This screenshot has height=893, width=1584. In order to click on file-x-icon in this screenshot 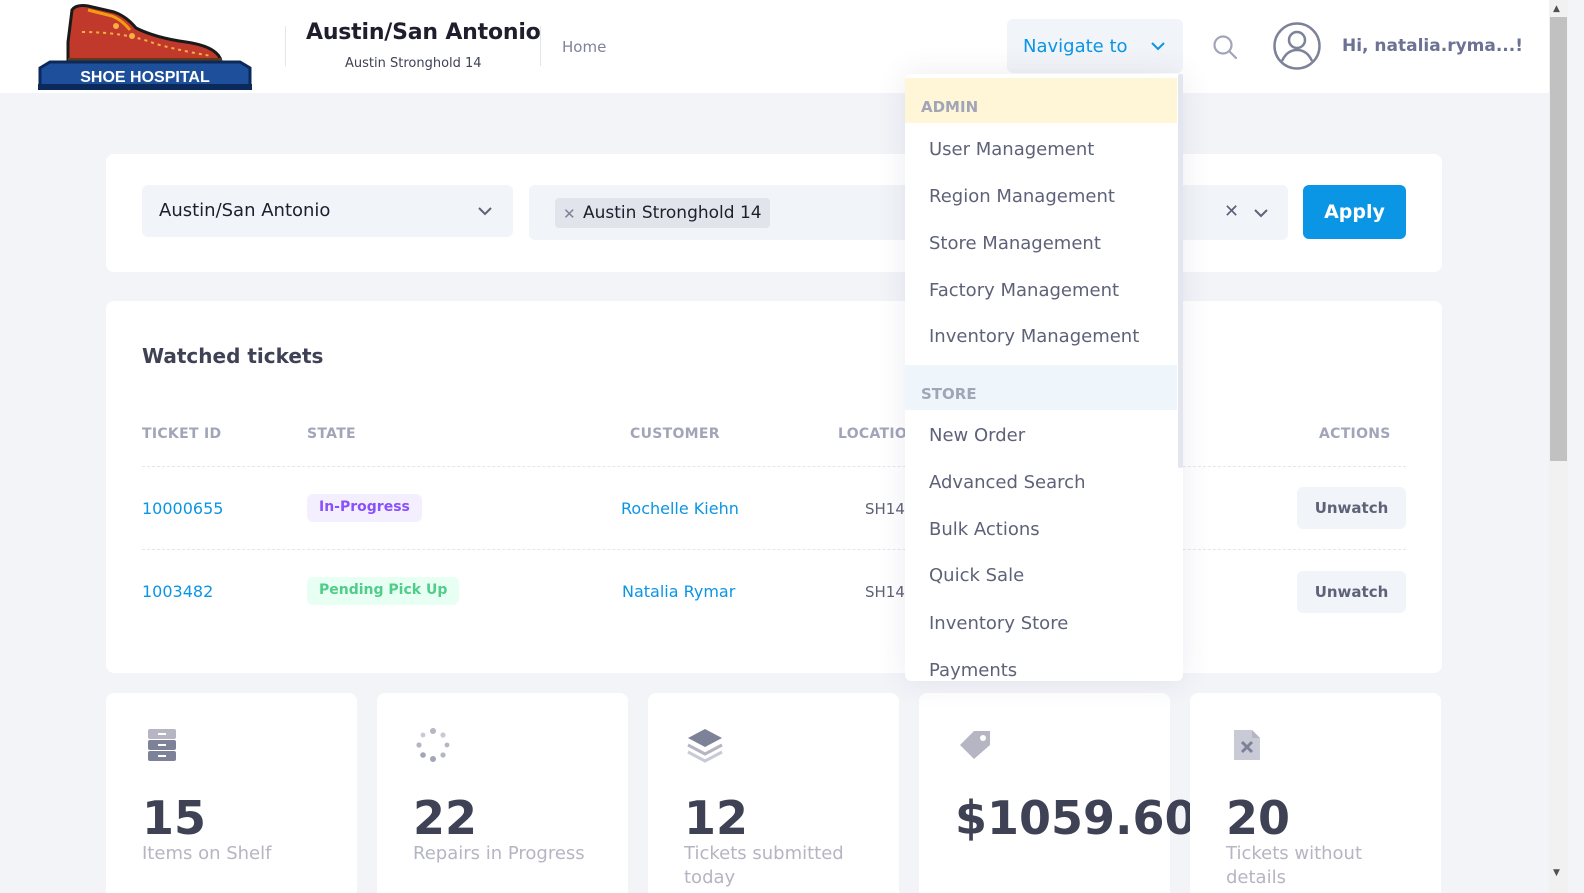, I will do `click(1247, 747)`.